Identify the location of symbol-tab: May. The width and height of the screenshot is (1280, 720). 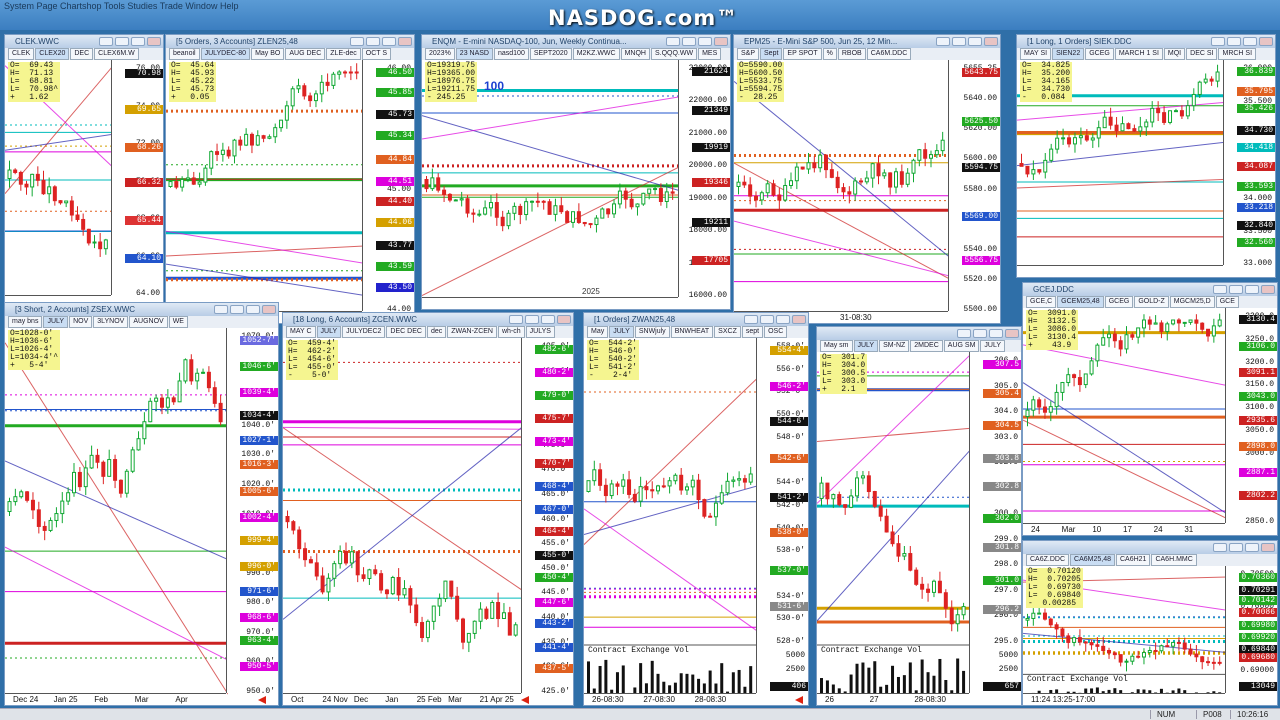
(598, 332).